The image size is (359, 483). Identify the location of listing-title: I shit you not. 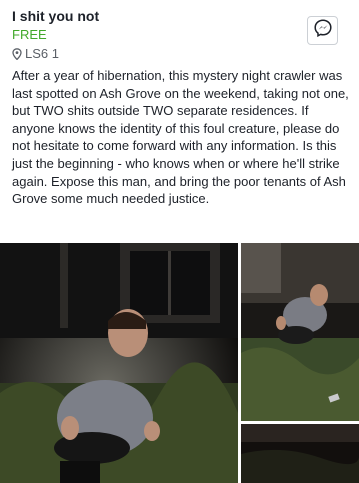
(56, 16).